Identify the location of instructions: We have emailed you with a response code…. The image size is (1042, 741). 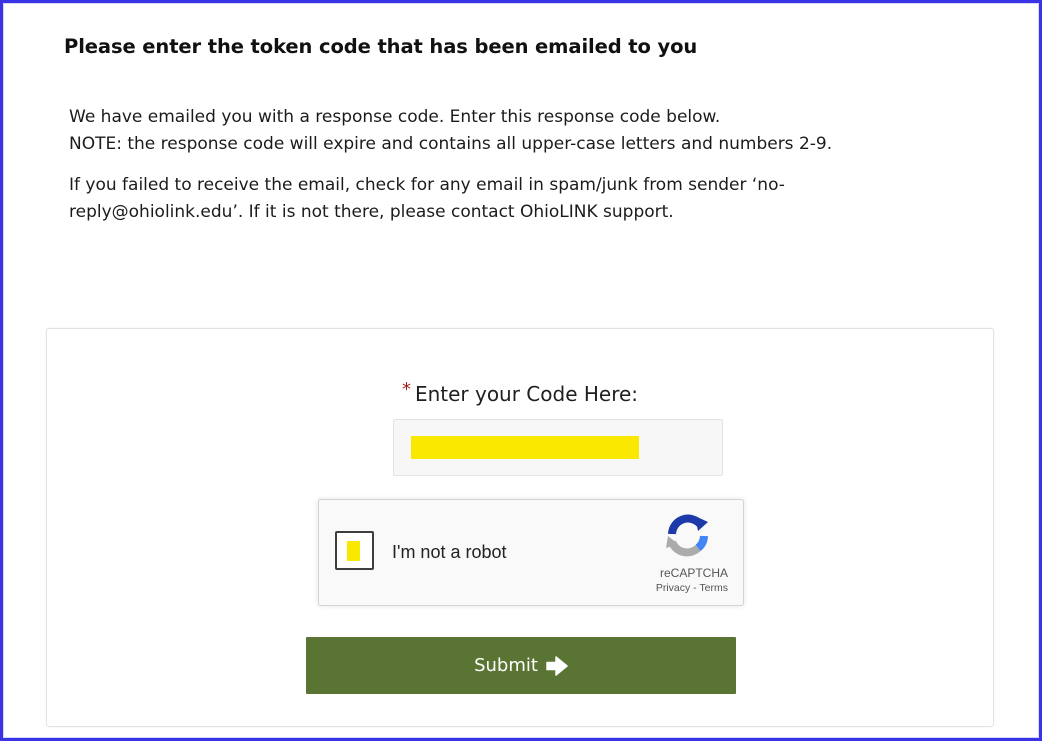
(499, 165).